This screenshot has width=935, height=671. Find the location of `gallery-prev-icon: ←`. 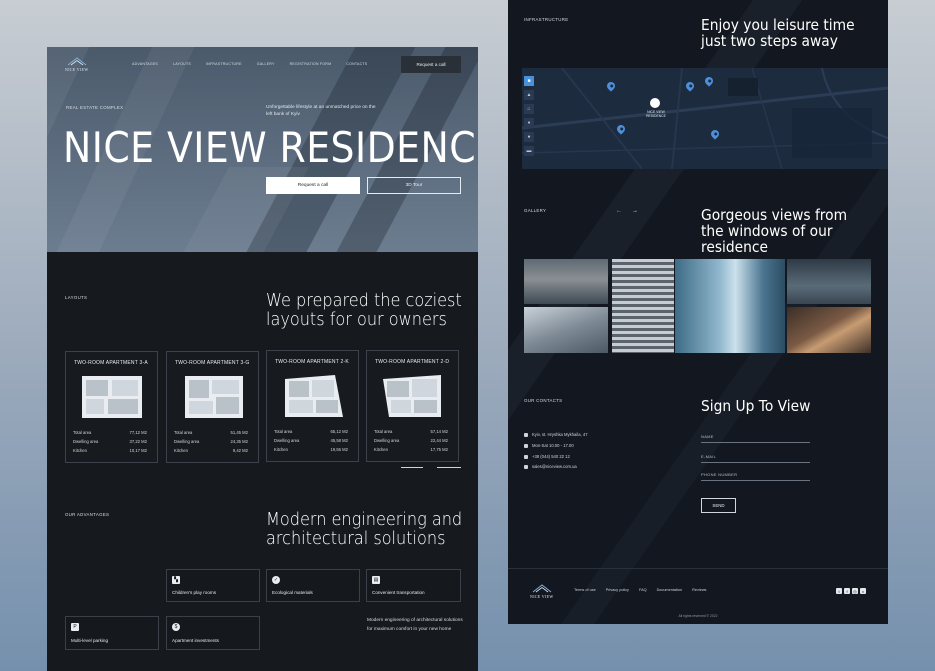

gallery-prev-icon: ← is located at coordinates (619, 211).